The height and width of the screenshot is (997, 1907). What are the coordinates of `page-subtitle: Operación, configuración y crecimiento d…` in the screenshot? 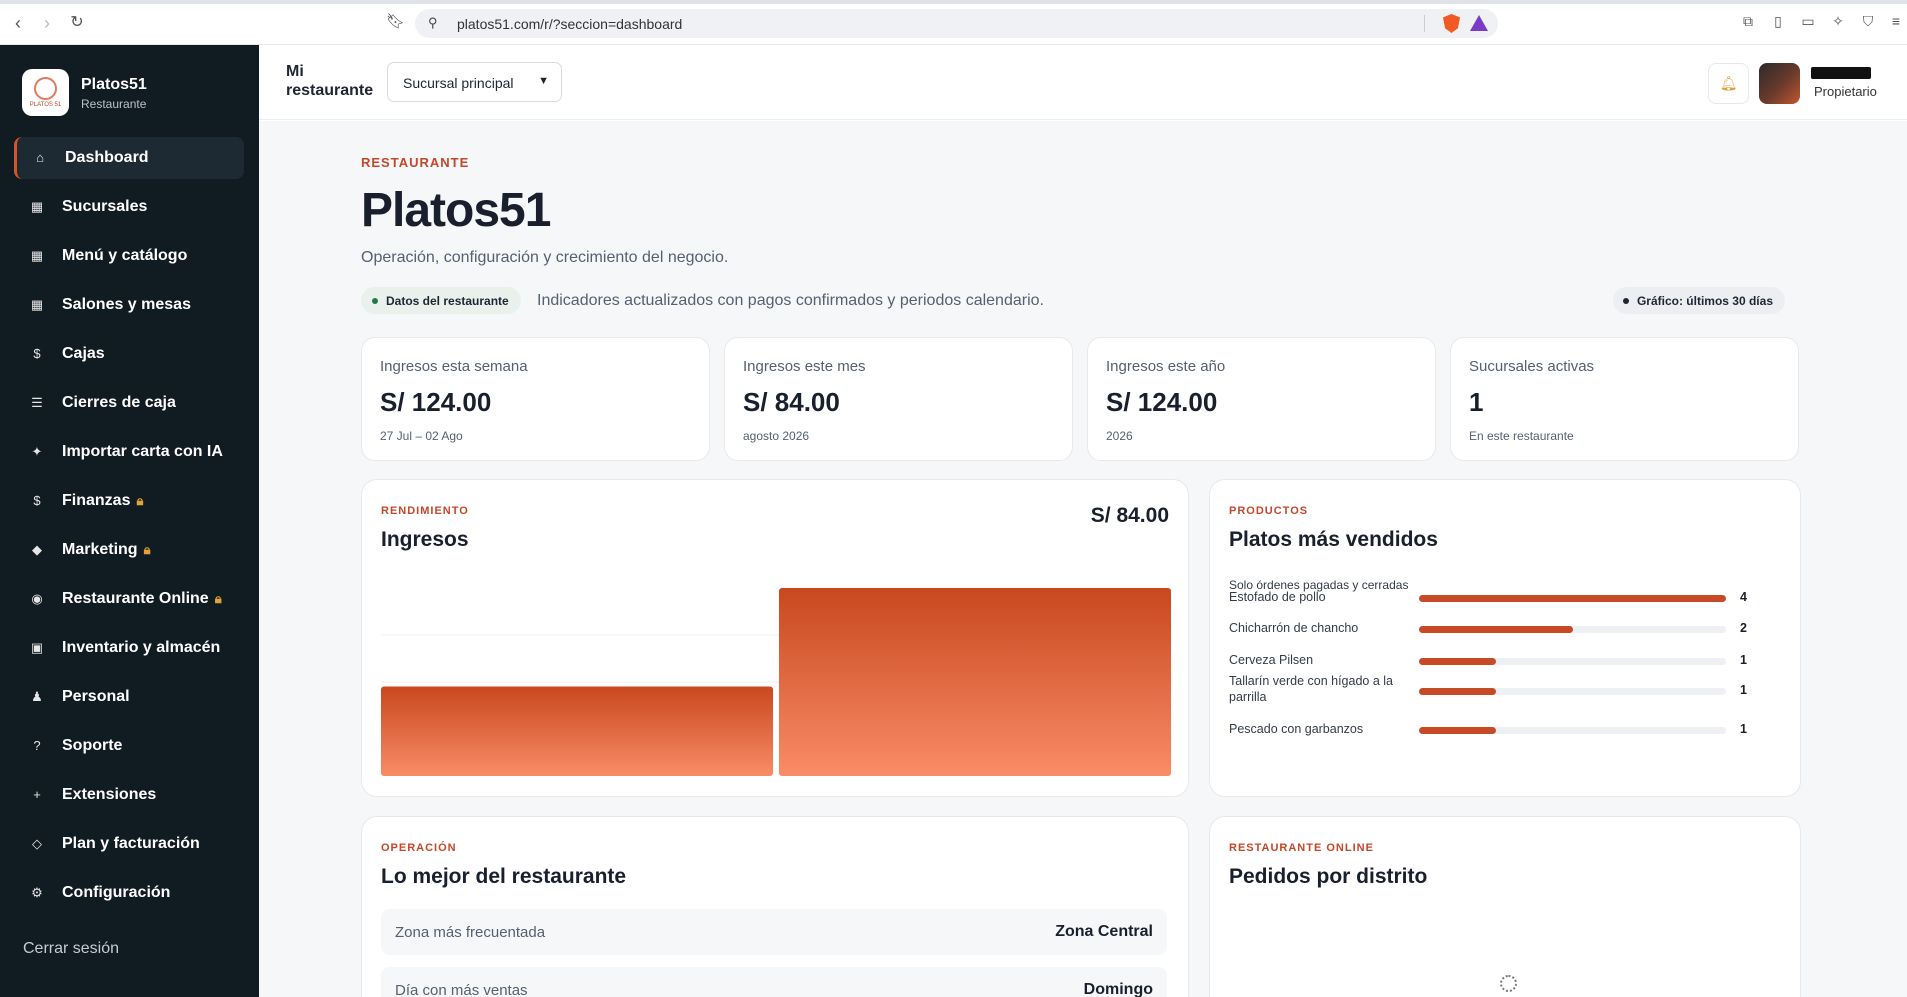 It's located at (545, 257).